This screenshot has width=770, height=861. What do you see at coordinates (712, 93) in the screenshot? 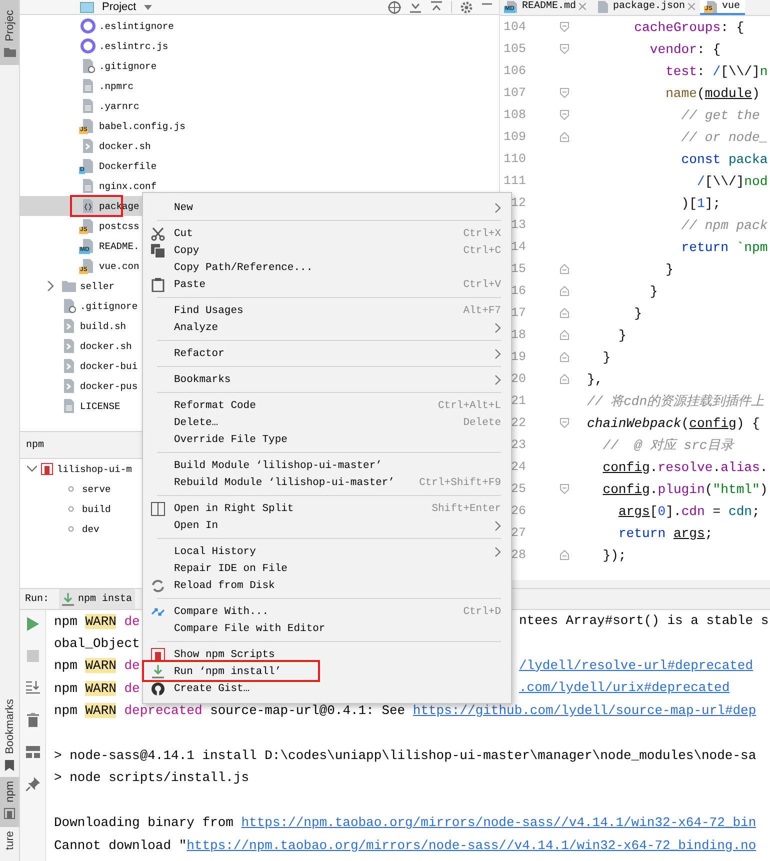
I see `code-line: name(module)` at bounding box center [712, 93].